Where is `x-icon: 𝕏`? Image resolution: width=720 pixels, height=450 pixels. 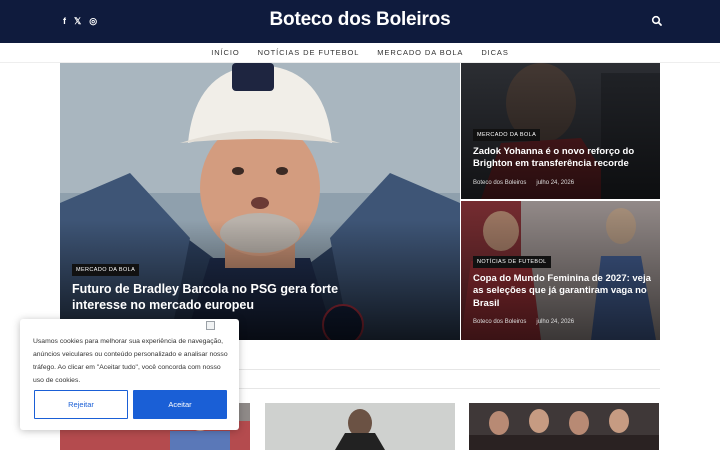 x-icon: 𝕏 is located at coordinates (77, 21).